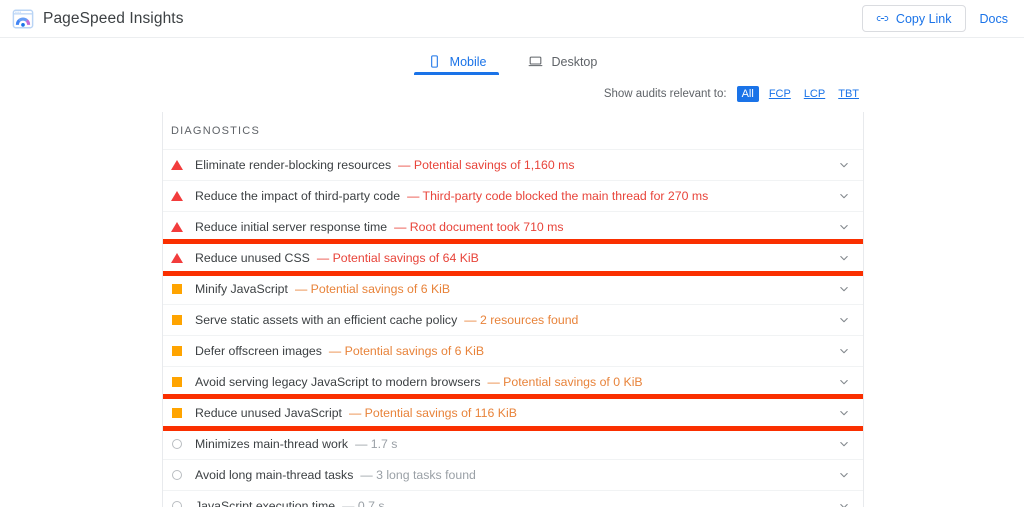 This screenshot has height=507, width=1024. What do you see at coordinates (565, 382) in the screenshot?
I see `audit-detail: — Potential savings of 0 KiB` at bounding box center [565, 382].